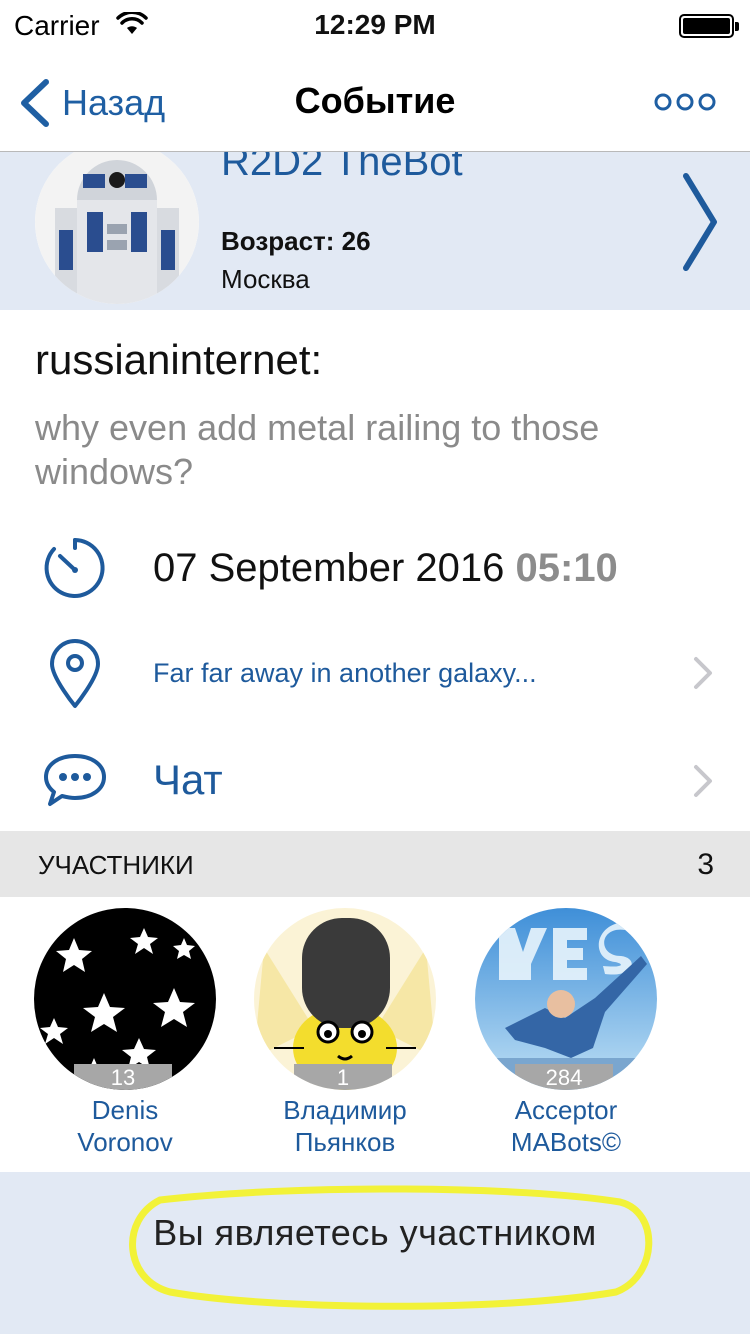 This screenshot has height=1334, width=750. Describe the element at coordinates (709, 26) in the screenshot. I see `battery-icon` at that location.